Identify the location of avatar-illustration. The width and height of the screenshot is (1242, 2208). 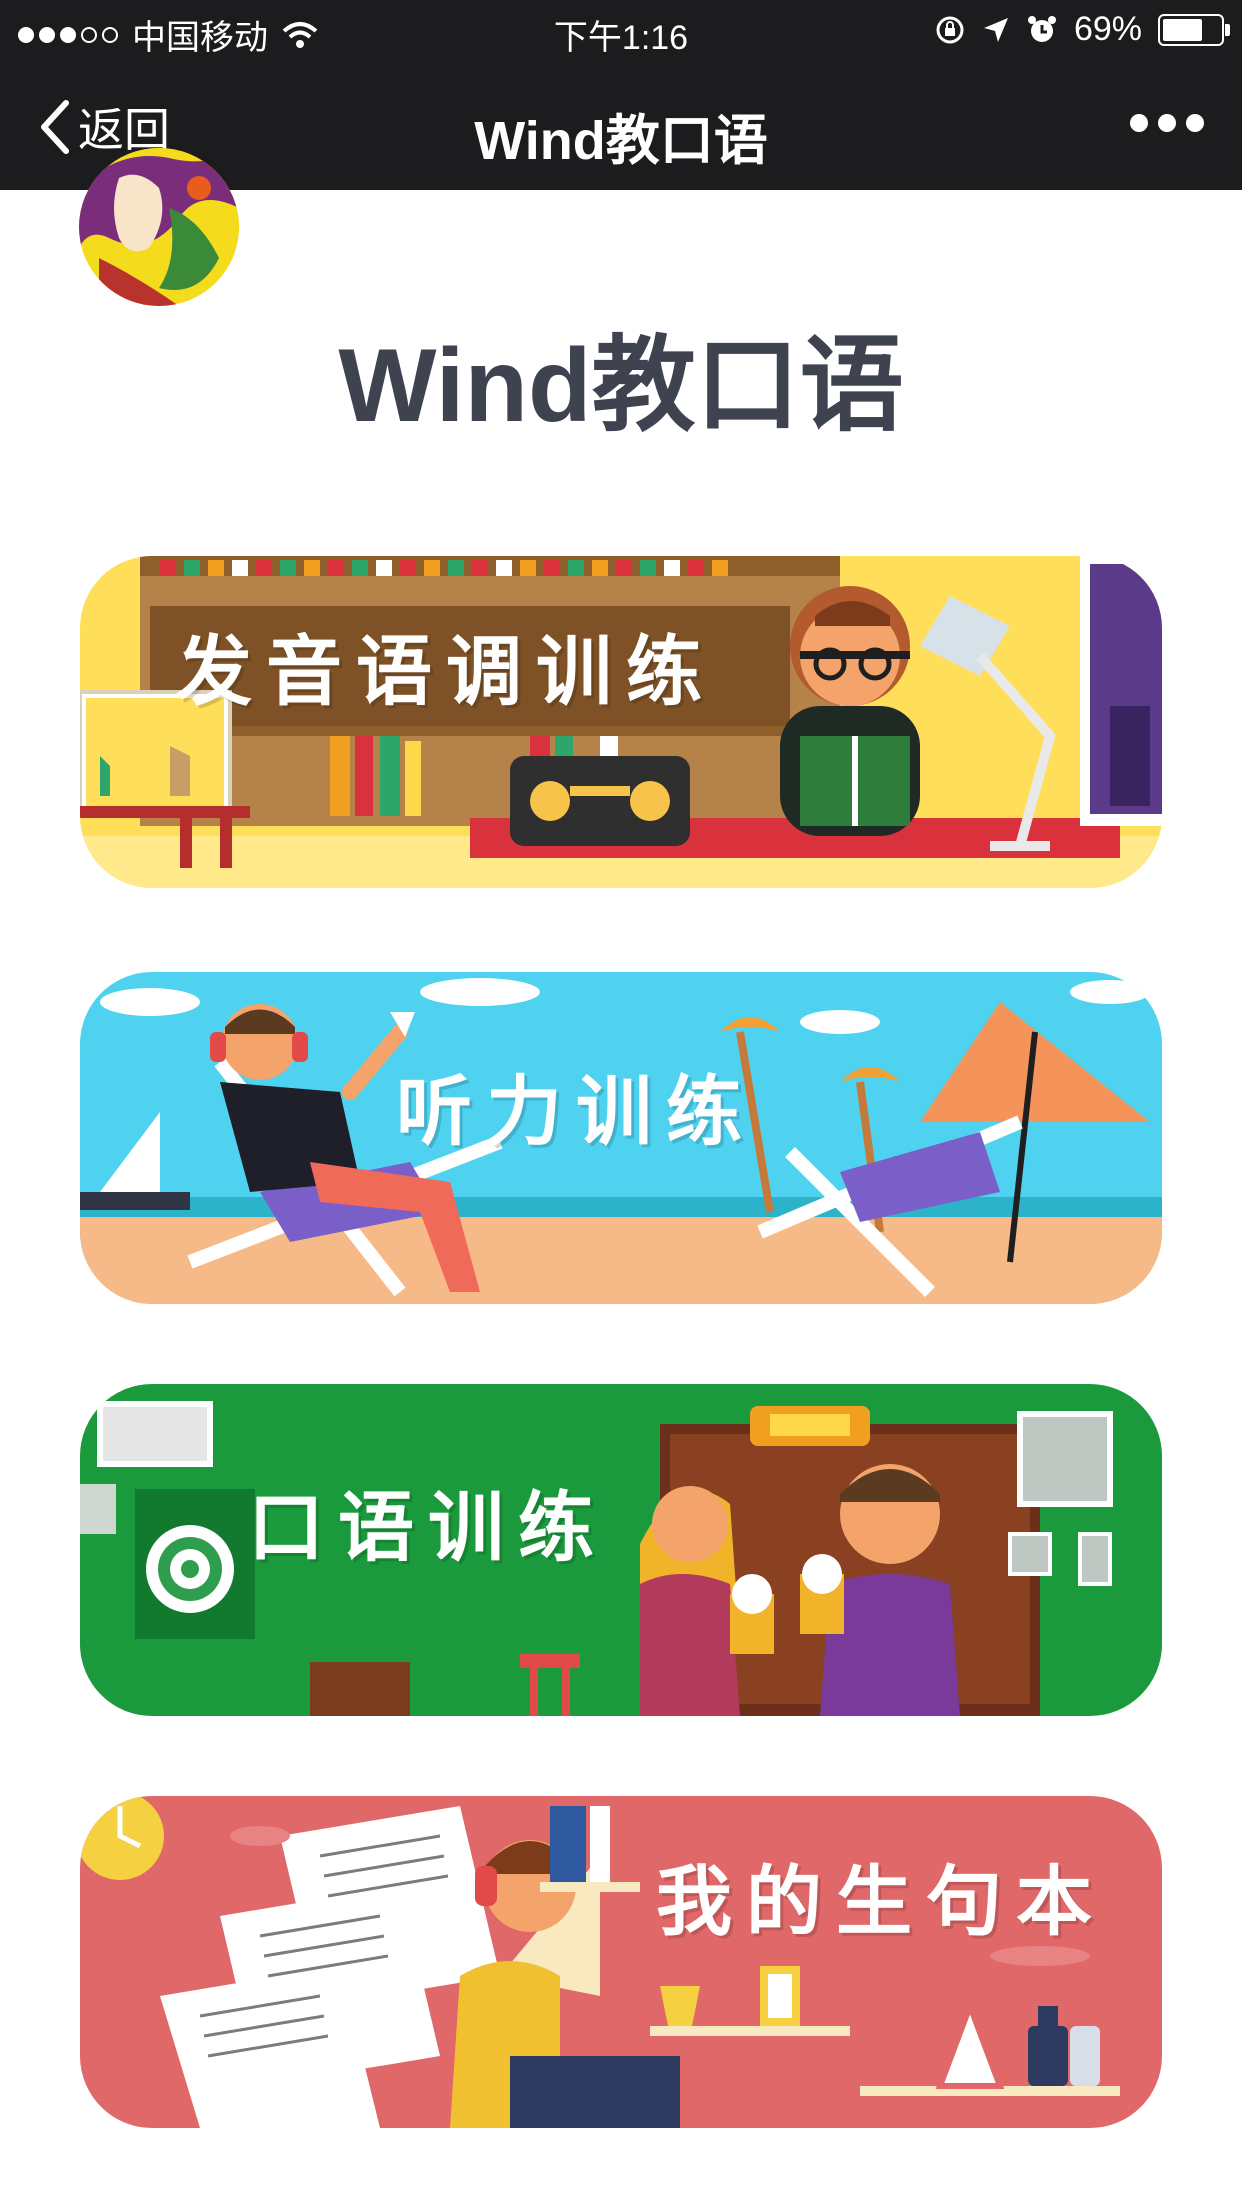
(159, 227).